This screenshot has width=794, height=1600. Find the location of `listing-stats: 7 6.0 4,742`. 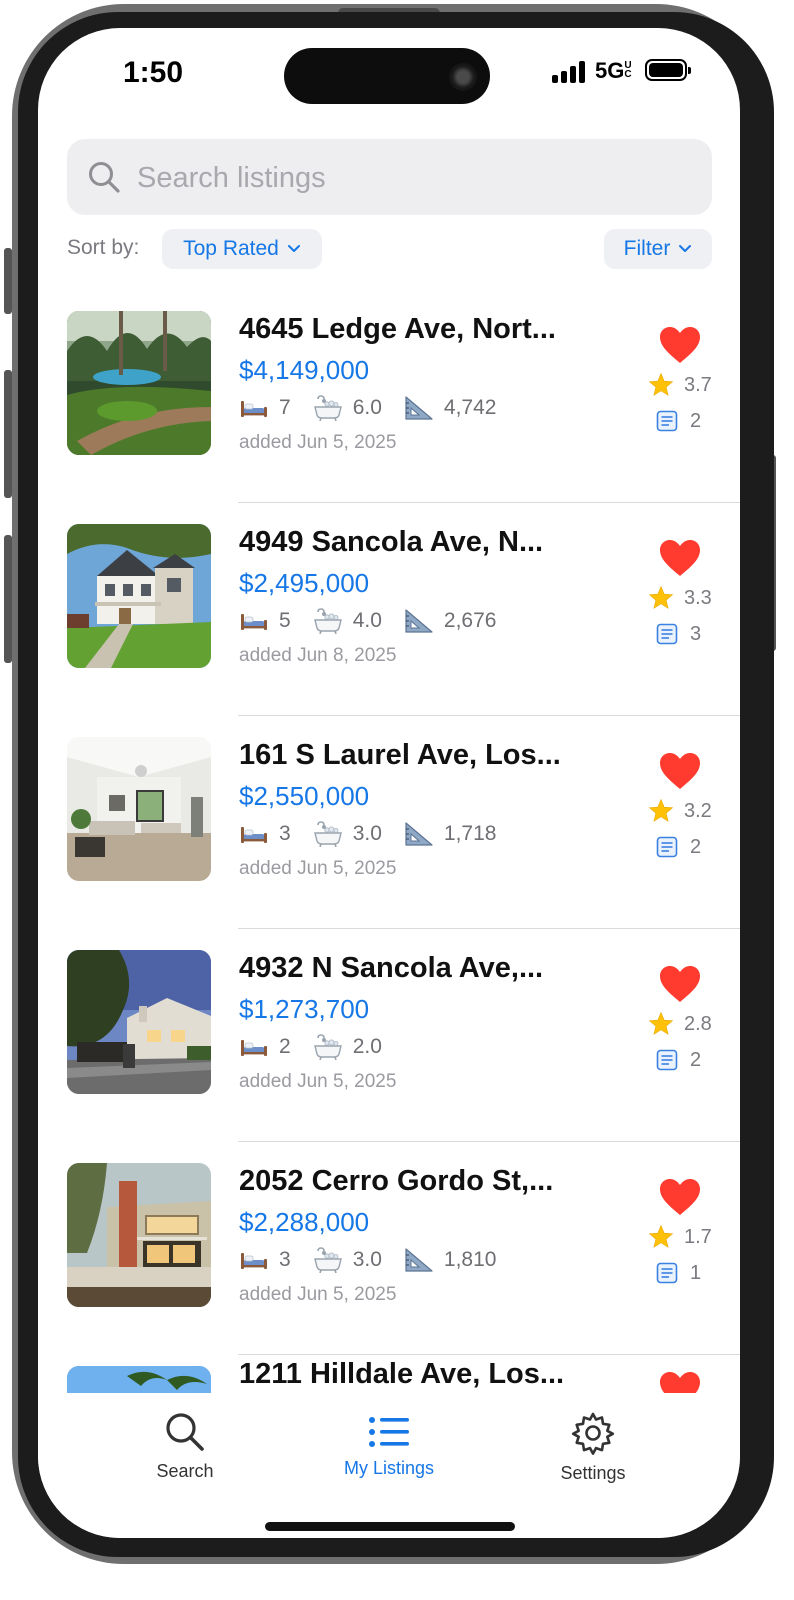

listing-stats: 7 6.0 4,742 is located at coordinates (378, 408).